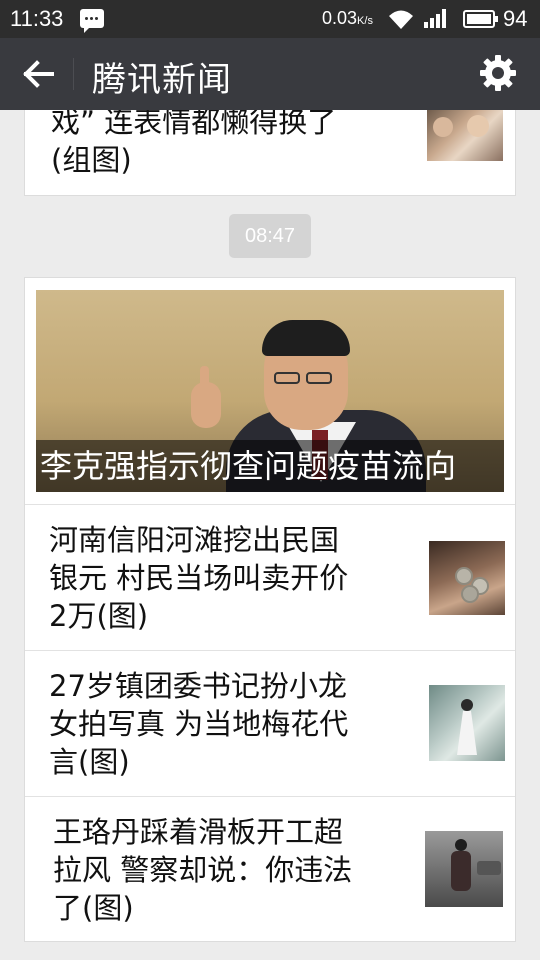 The width and height of the screenshot is (540, 960). What do you see at coordinates (194, 141) in the screenshot?
I see `news-item-title: 戏” 连表情都懒得换了 (组图)` at bounding box center [194, 141].